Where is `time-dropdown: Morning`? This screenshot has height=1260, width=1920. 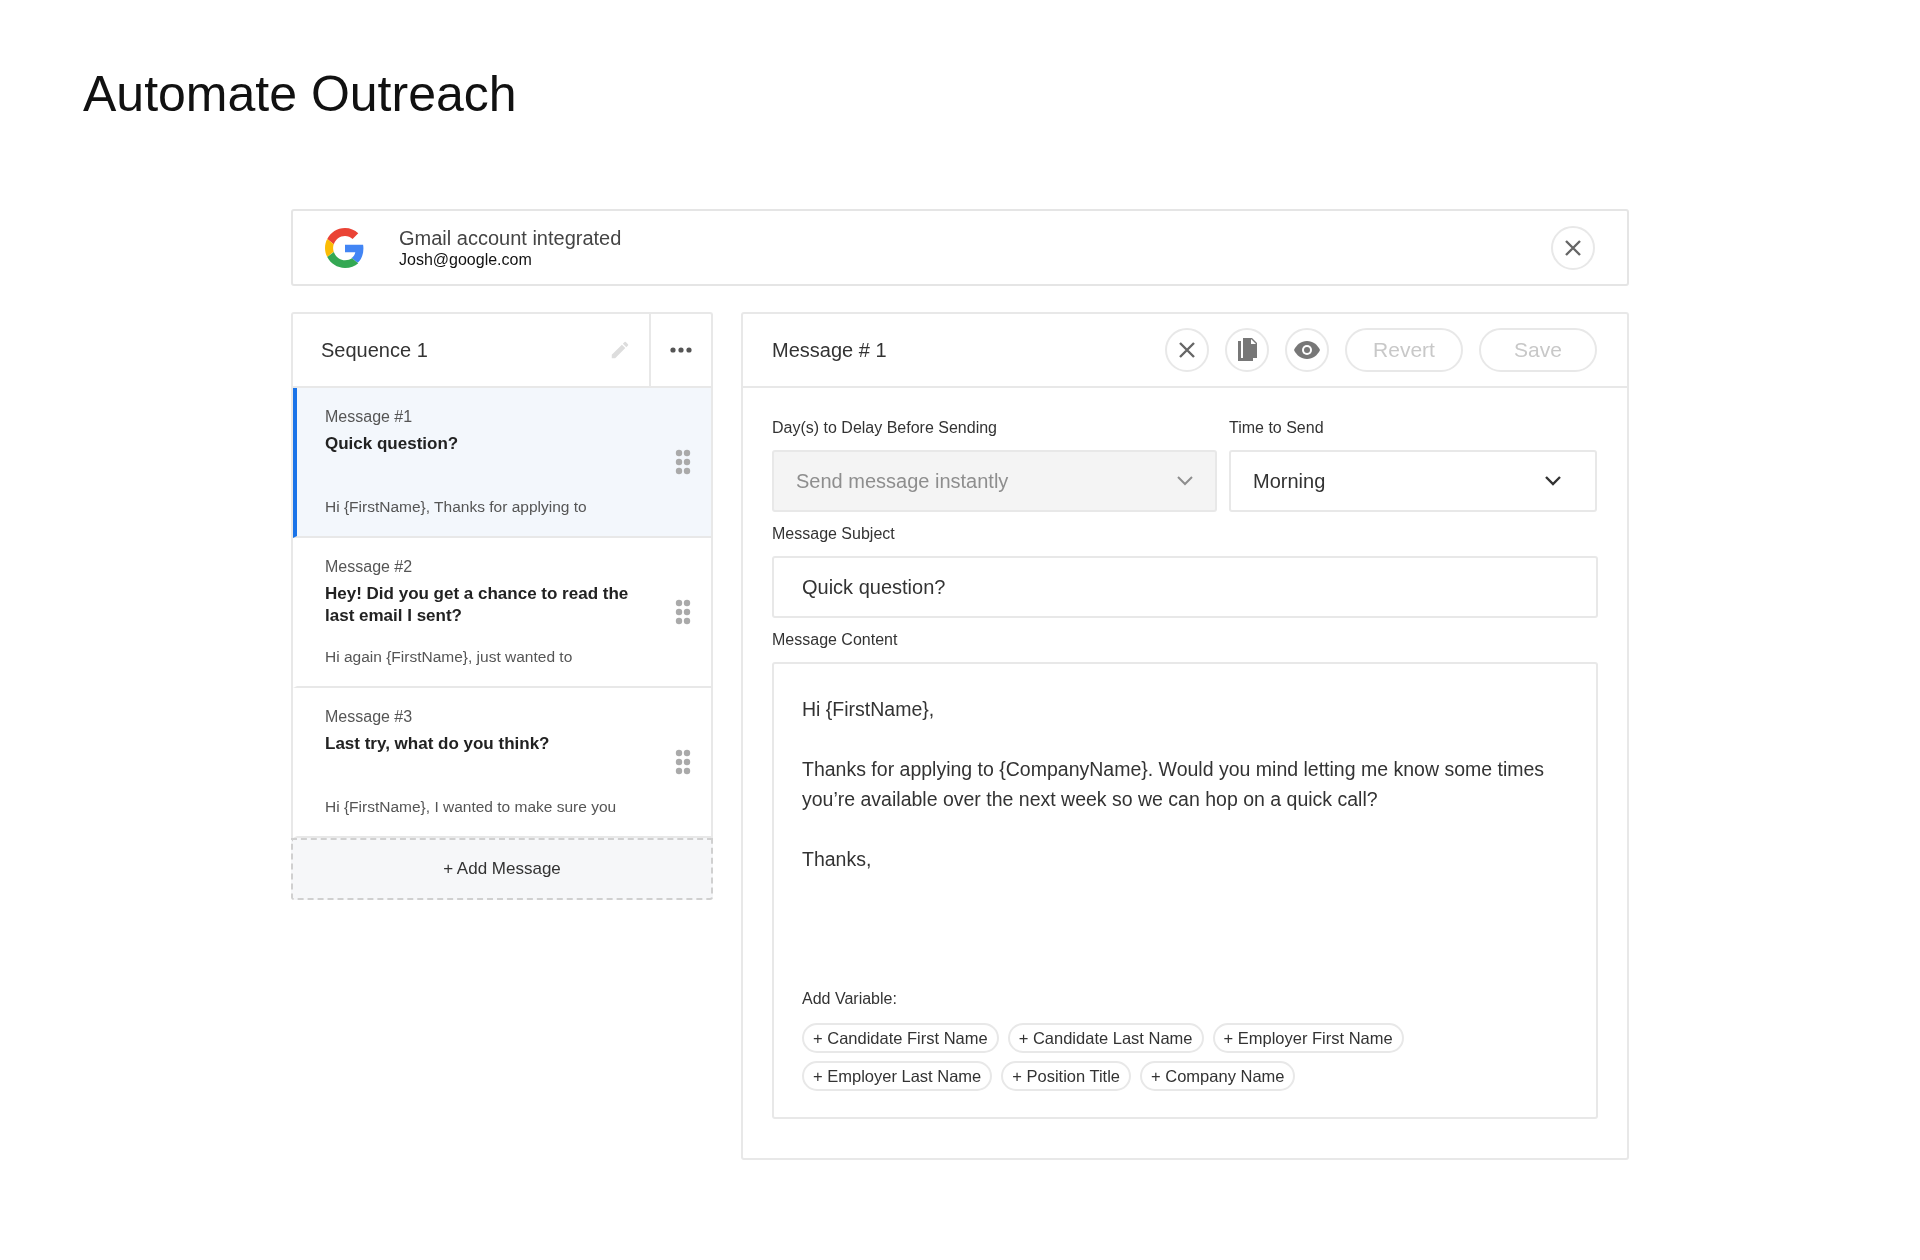 time-dropdown: Morning is located at coordinates (1413, 481).